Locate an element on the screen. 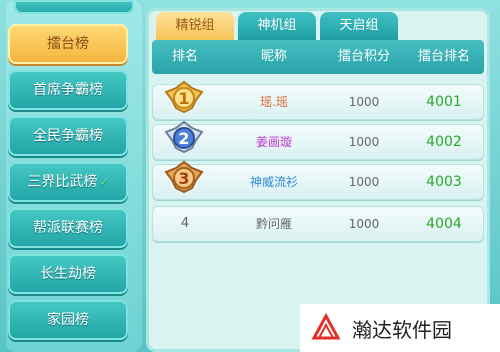  table-row: 4 黔问雁 1000 4004 is located at coordinates (318, 224).